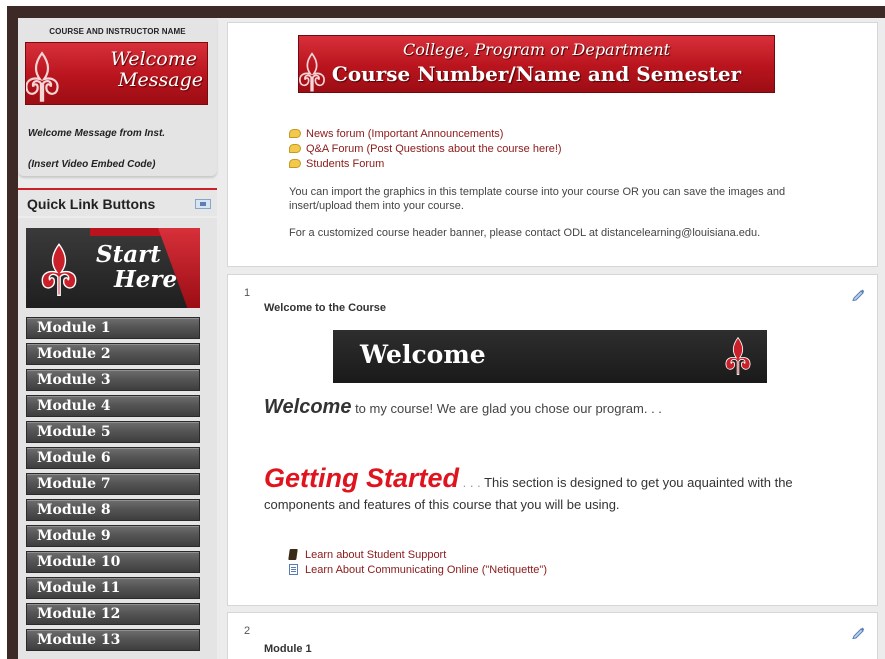 The width and height of the screenshot is (885, 659). I want to click on section-number: 2, so click(247, 631).